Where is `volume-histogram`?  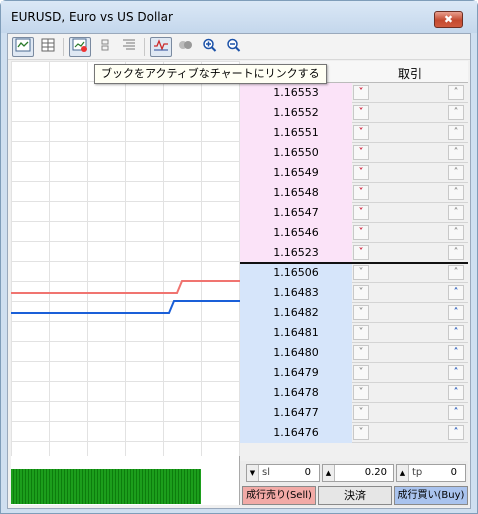 volume-histogram is located at coordinates (106, 486).